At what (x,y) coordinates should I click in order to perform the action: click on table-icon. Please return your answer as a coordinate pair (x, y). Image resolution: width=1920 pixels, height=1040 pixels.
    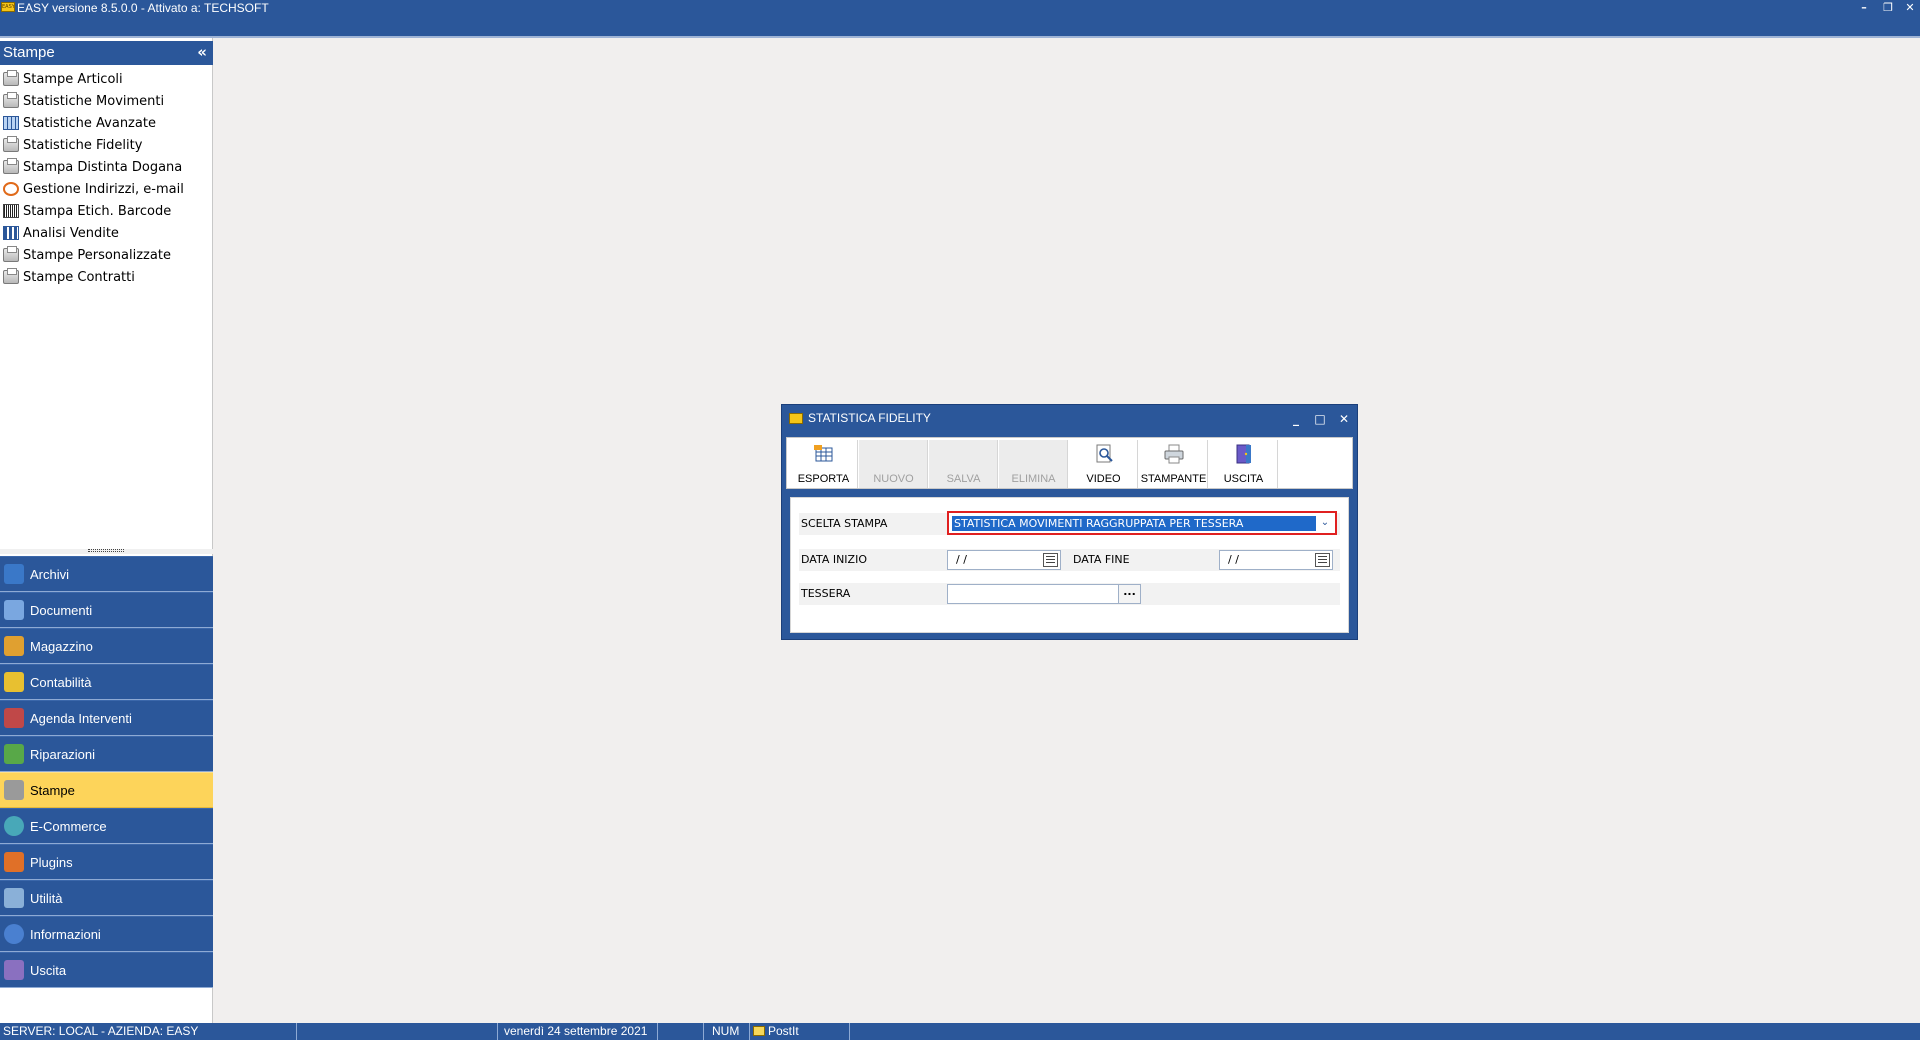
    Looking at the image, I should click on (11, 123).